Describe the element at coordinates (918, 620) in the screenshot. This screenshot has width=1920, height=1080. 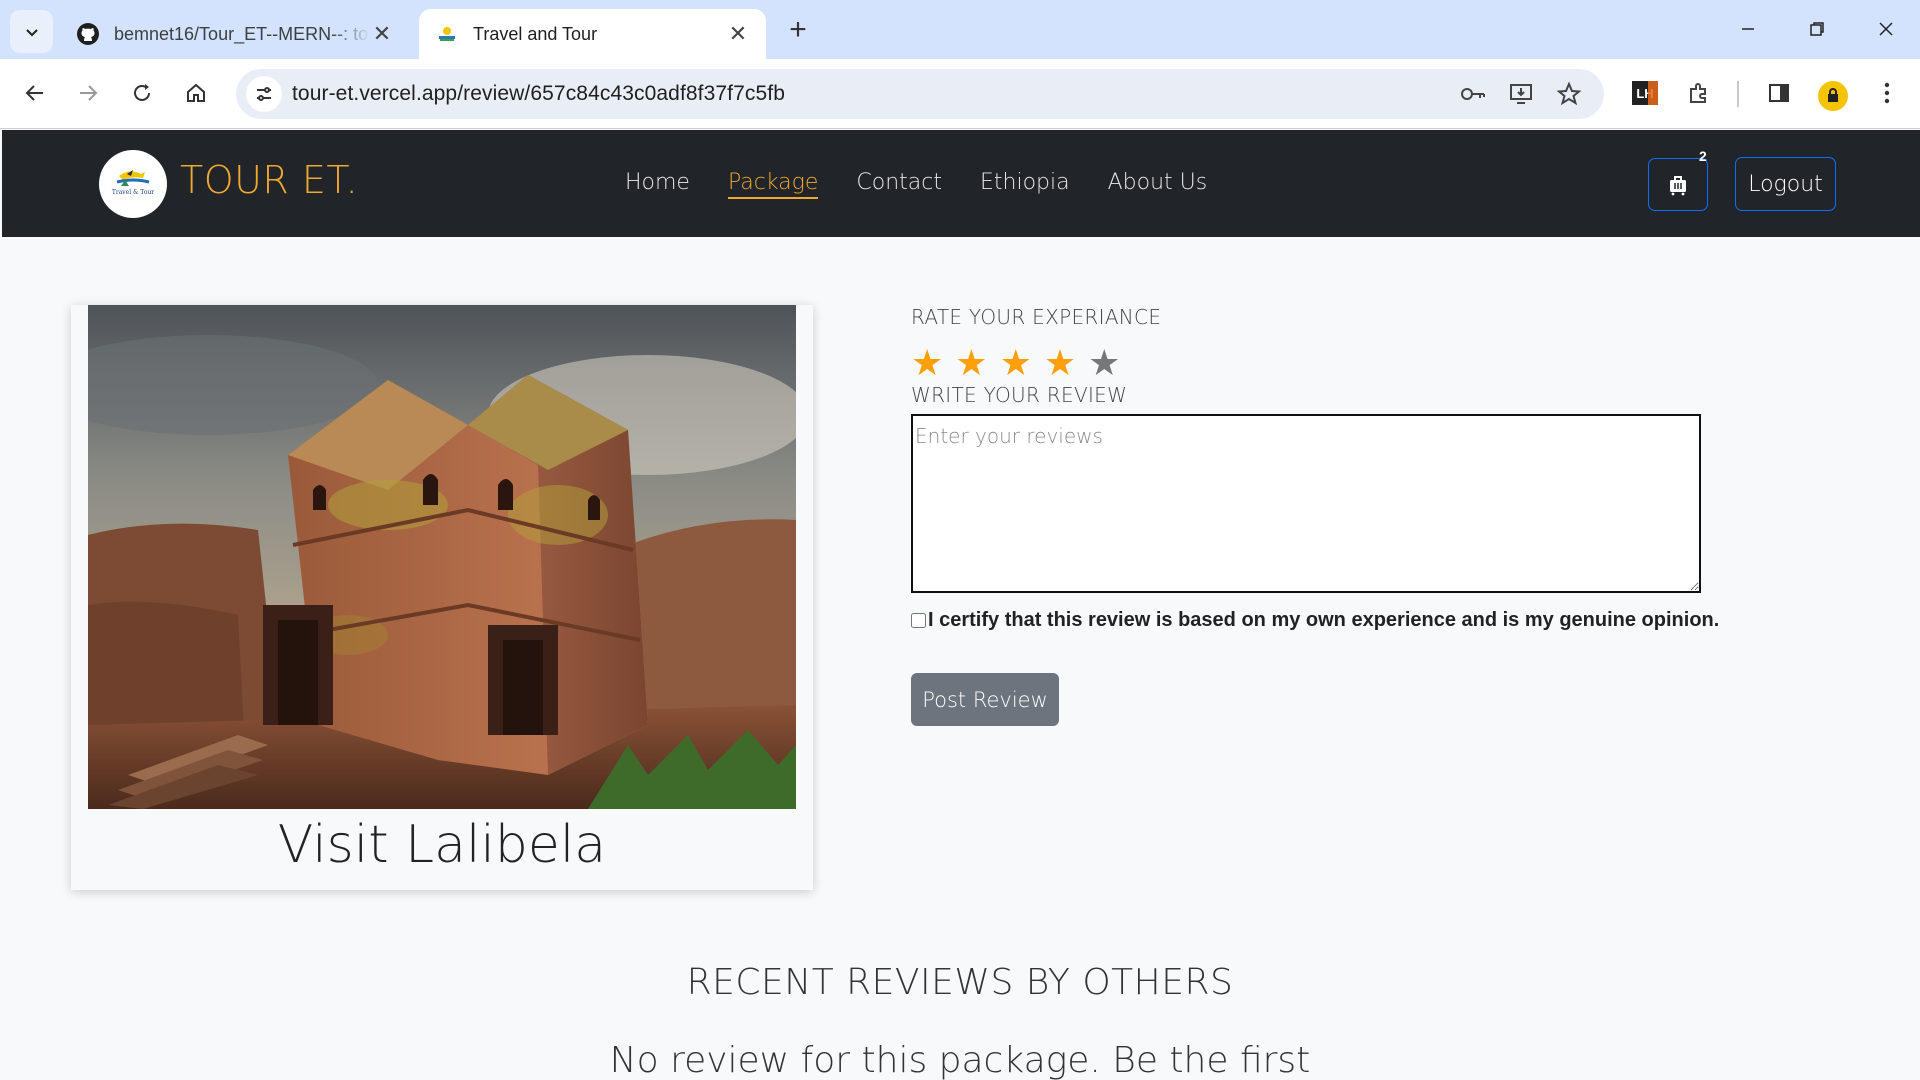
I see `certify-checkbox` at that location.